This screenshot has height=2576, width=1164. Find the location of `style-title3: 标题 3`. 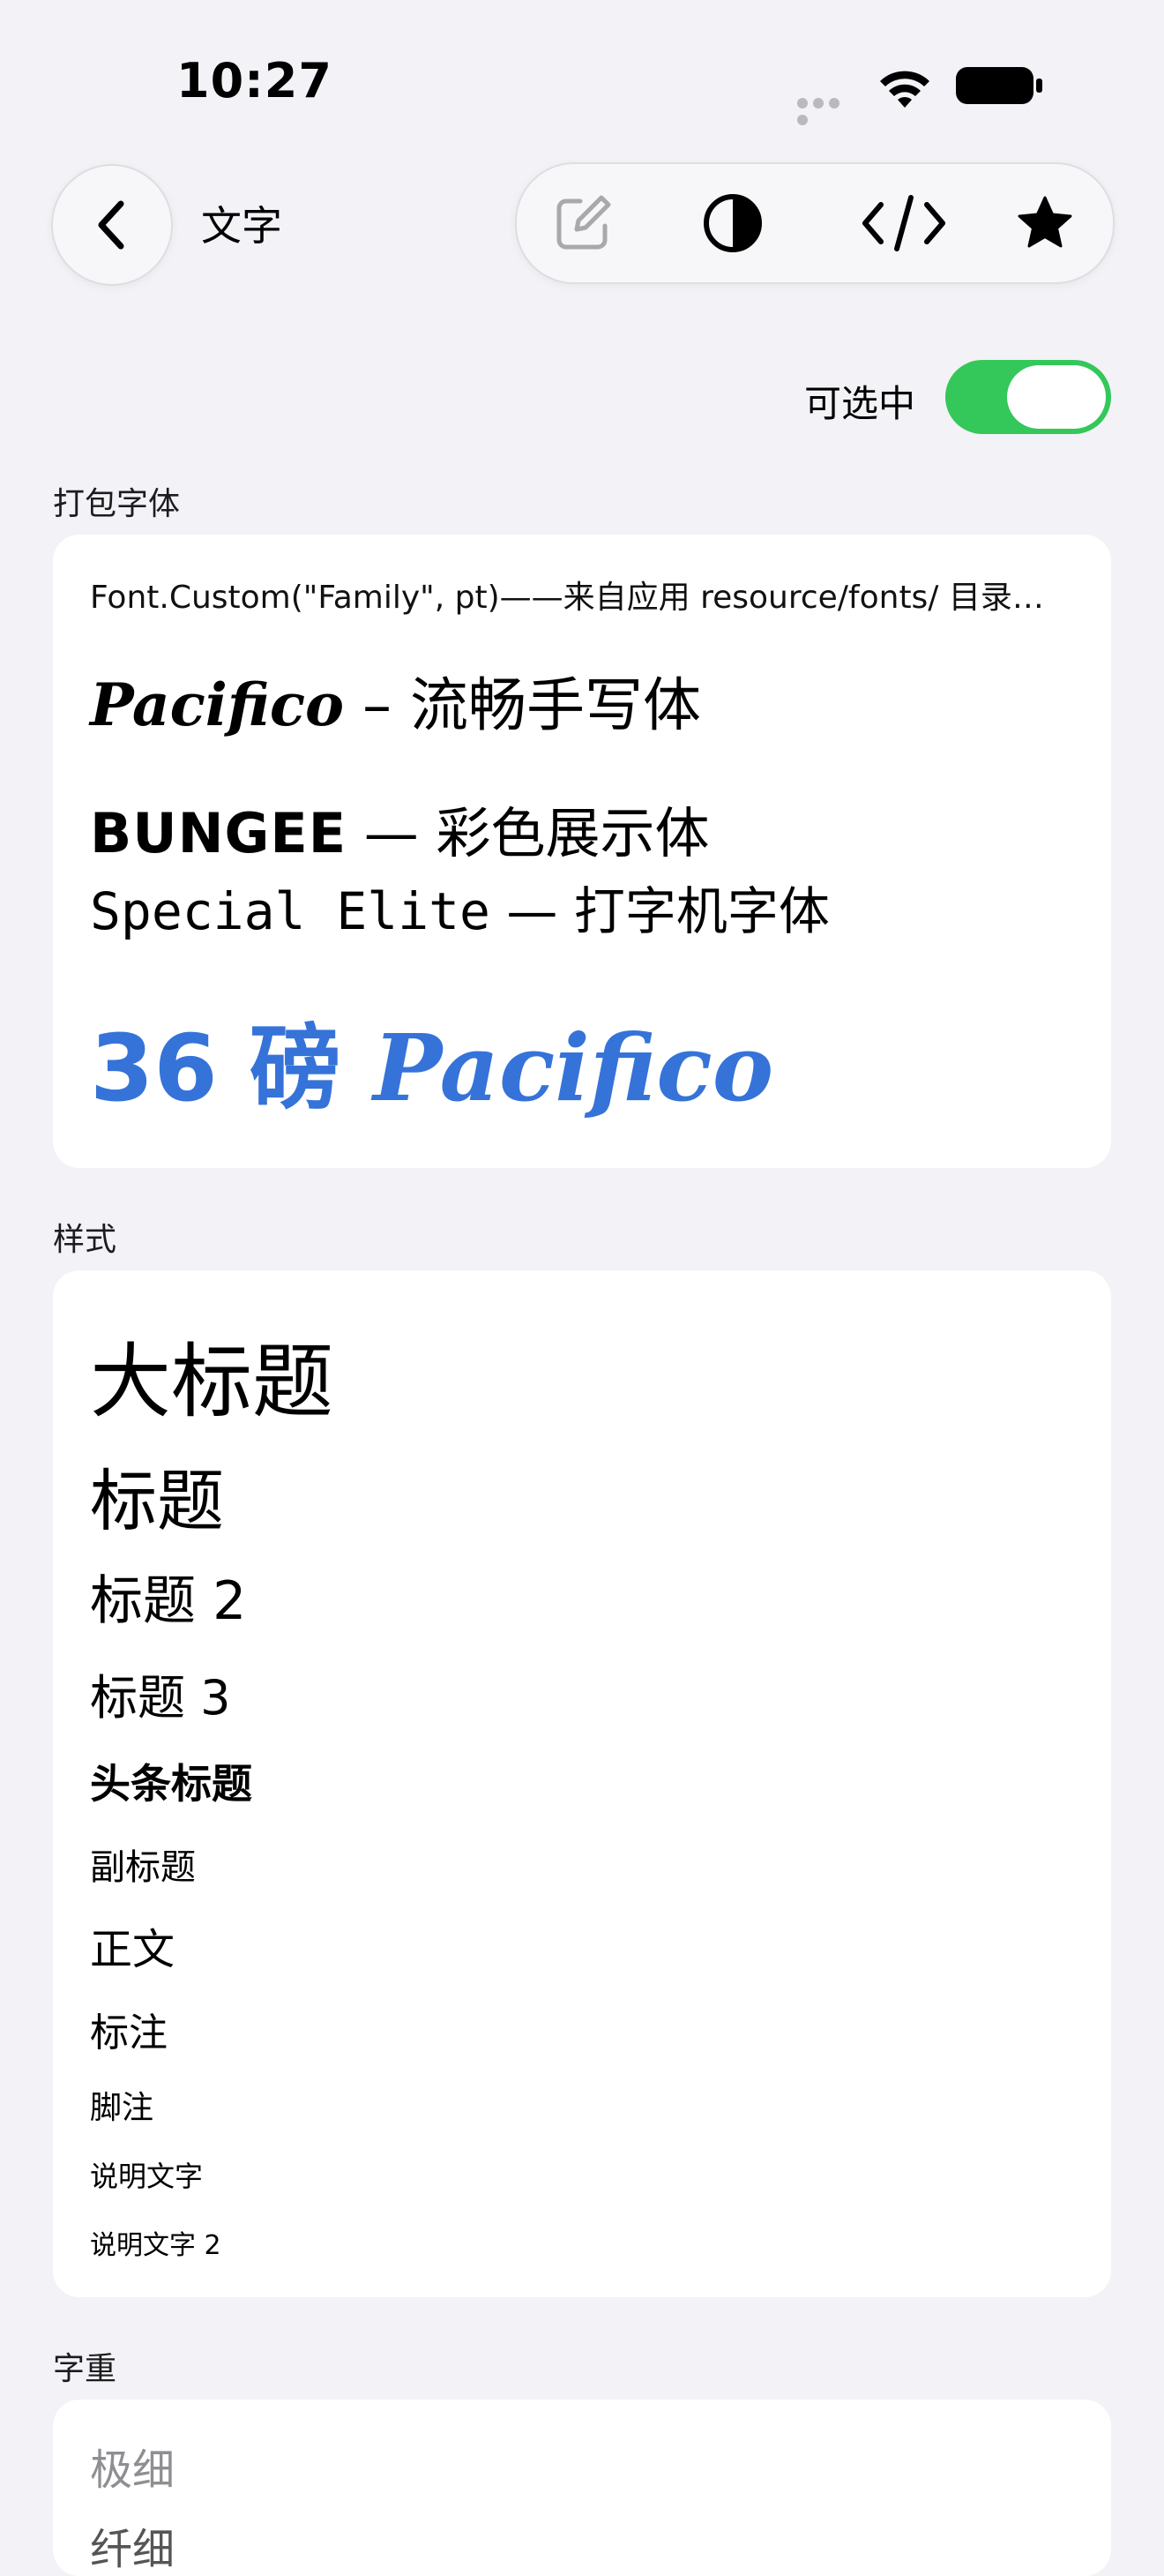

style-title3: 标题 3 is located at coordinates (160, 1698).